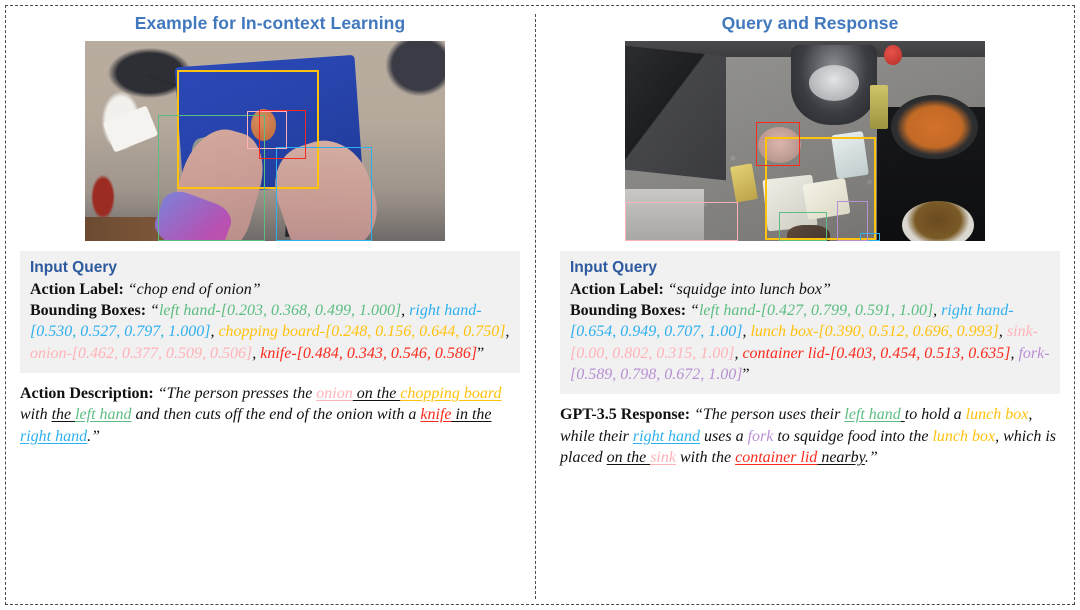  What do you see at coordinates (141, 353) in the screenshot?
I see `bbox-entry: onion-[0.462, 0.377, 0.509, 0.506]` at bounding box center [141, 353].